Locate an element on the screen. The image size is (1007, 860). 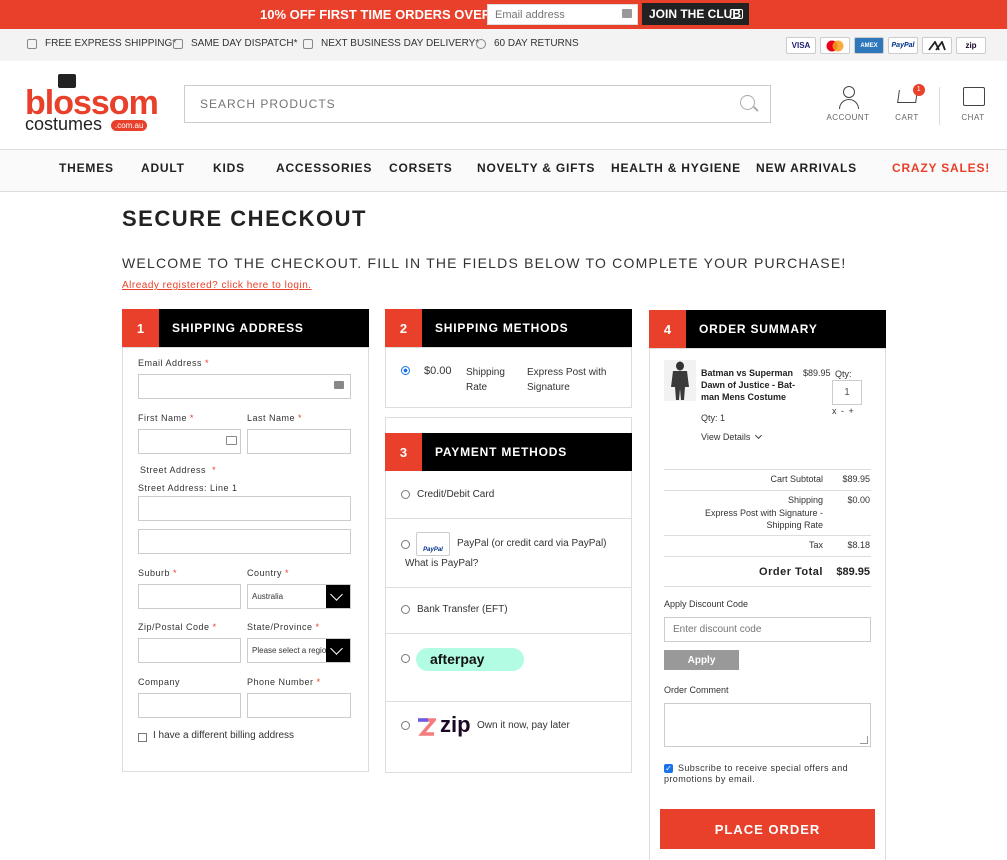
billing-address-checkbox is located at coordinates (142, 737).